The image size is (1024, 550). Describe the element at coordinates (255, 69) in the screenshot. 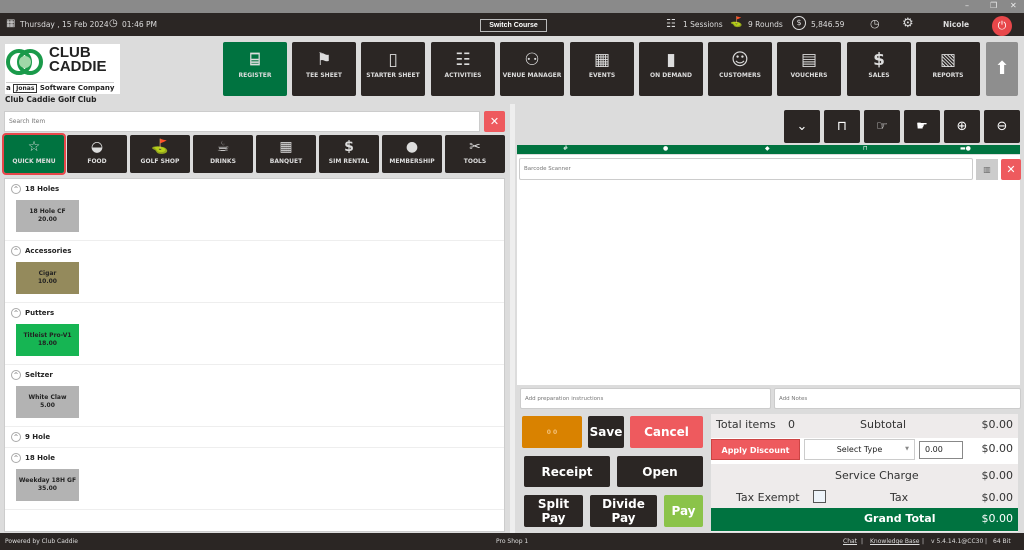

I see `nav-register: ⌸ REGISTER` at that location.